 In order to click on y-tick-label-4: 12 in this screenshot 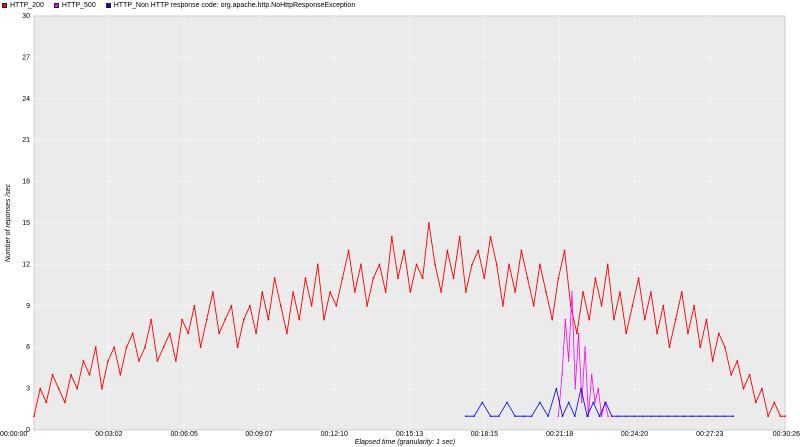, I will do `click(26, 264)`.